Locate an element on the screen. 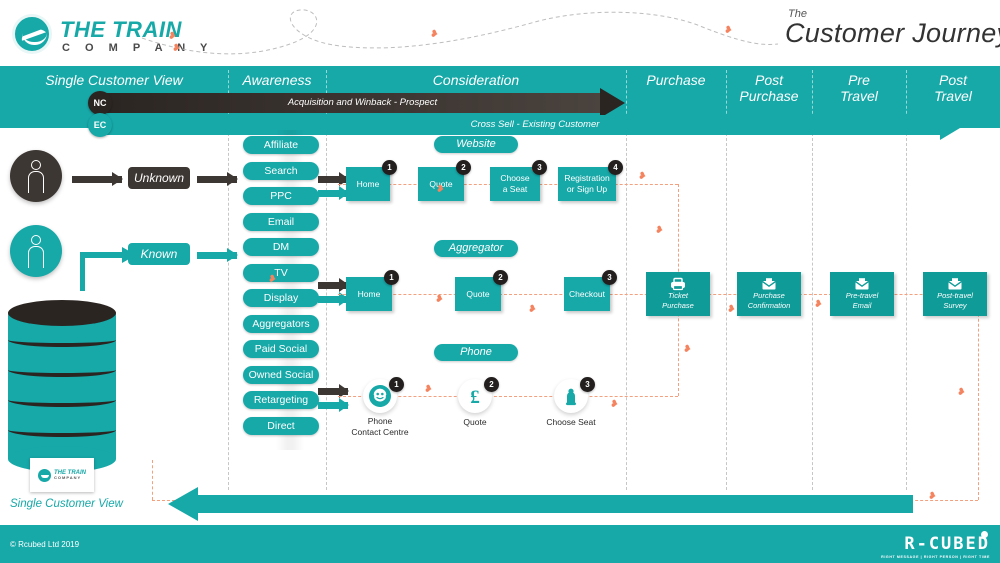  database-cylinder-icon is located at coordinates (62, 386).